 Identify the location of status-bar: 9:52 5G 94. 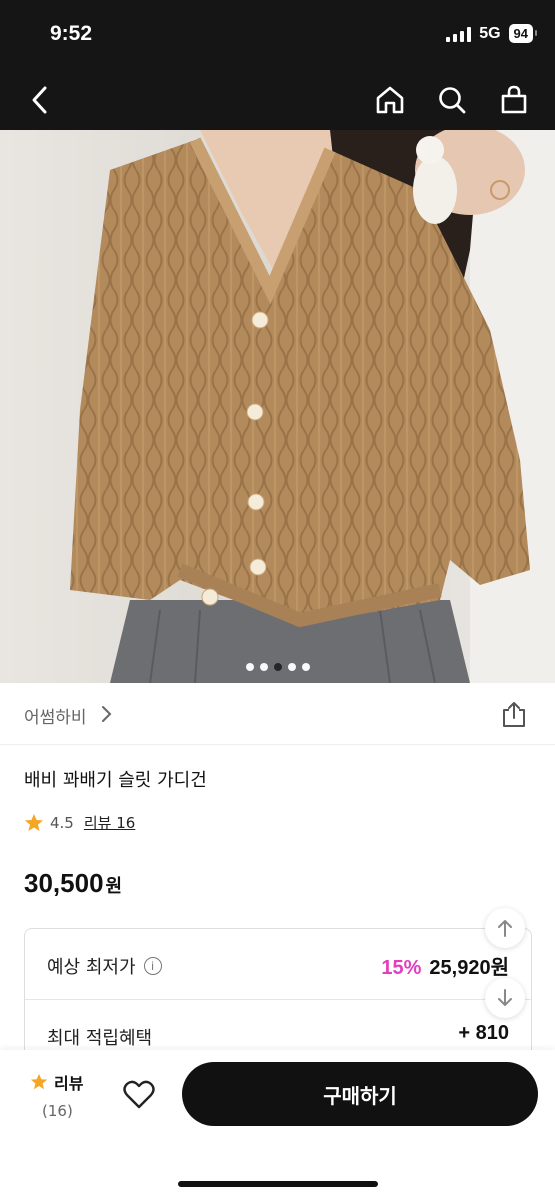
(277, 35).